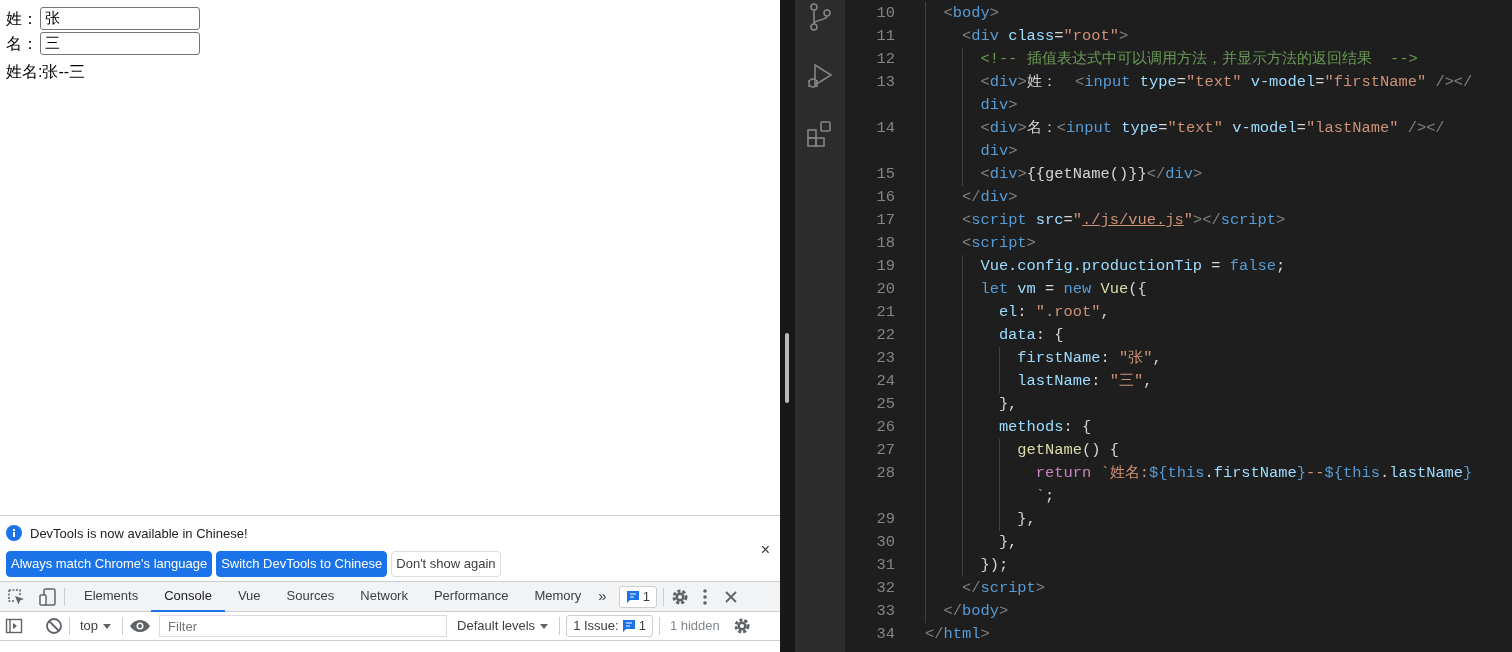 This screenshot has width=1512, height=652. I want to click on more-tabs-button: », so click(602, 596).